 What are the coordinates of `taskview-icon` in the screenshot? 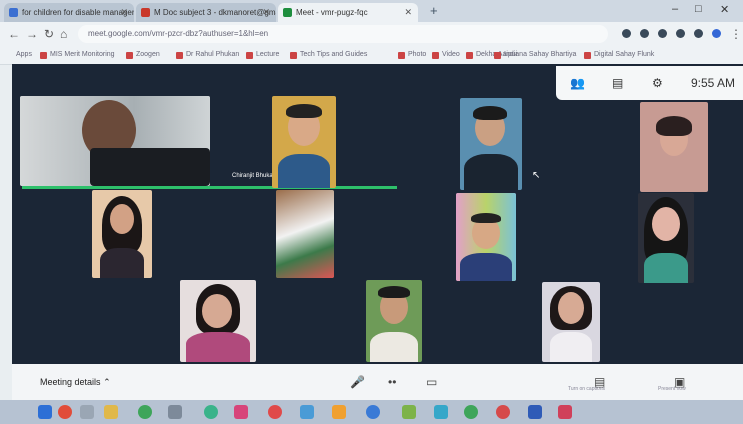 It's located at (87, 412).